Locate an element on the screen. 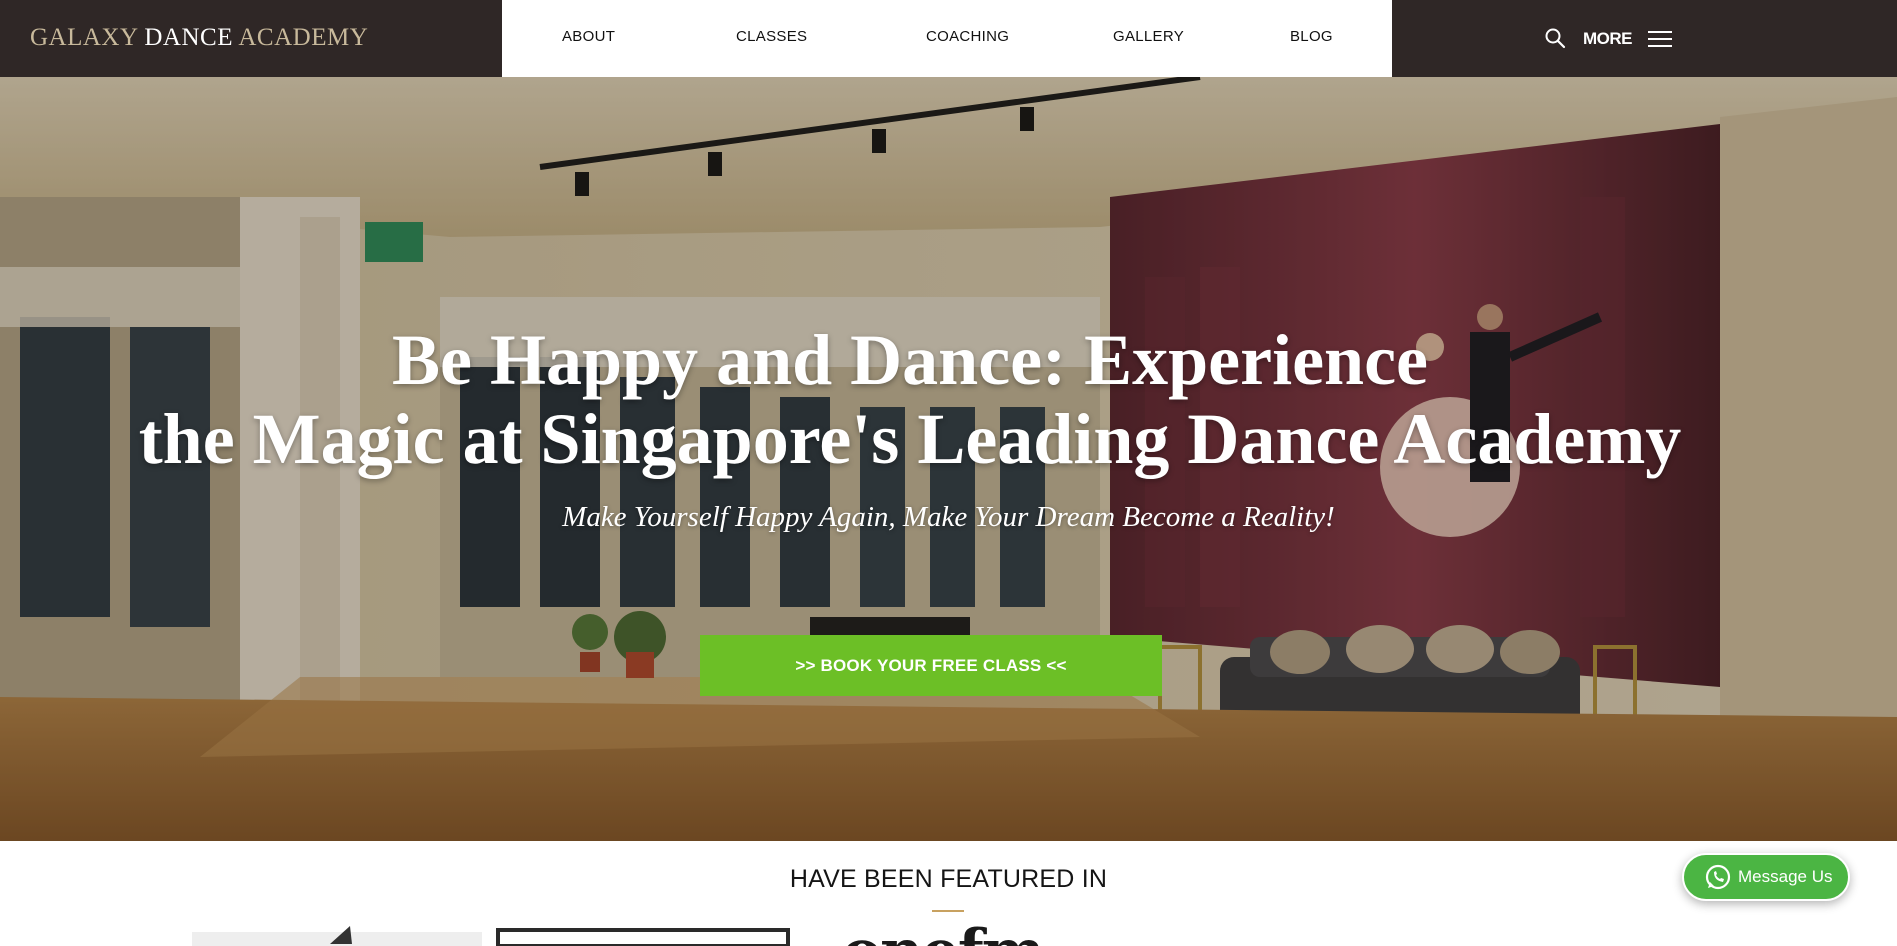 Image resolution: width=1897 pixels, height=946 pixels. message-us-label: Message Us is located at coordinates (1785, 876).